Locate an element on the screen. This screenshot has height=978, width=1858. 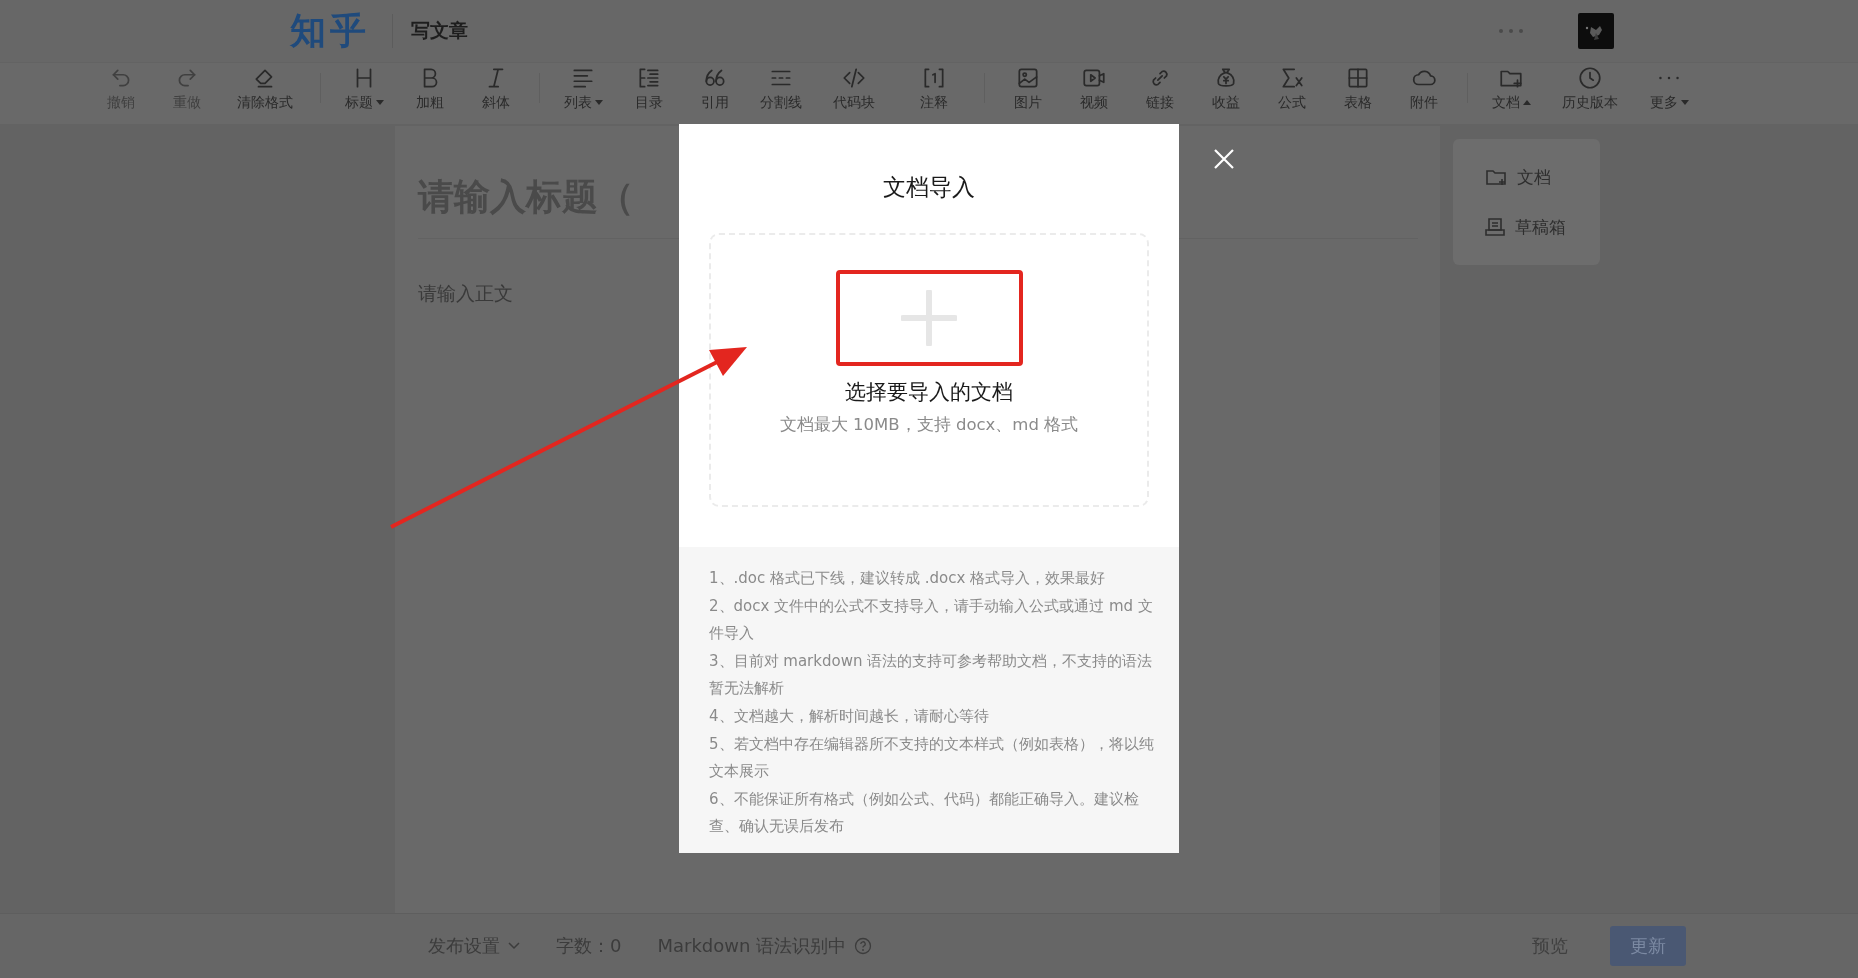
note-text: 1、.doc 格式已下线，建议转成 .docx 格式导入，效果最好 is located at coordinates (908, 578).